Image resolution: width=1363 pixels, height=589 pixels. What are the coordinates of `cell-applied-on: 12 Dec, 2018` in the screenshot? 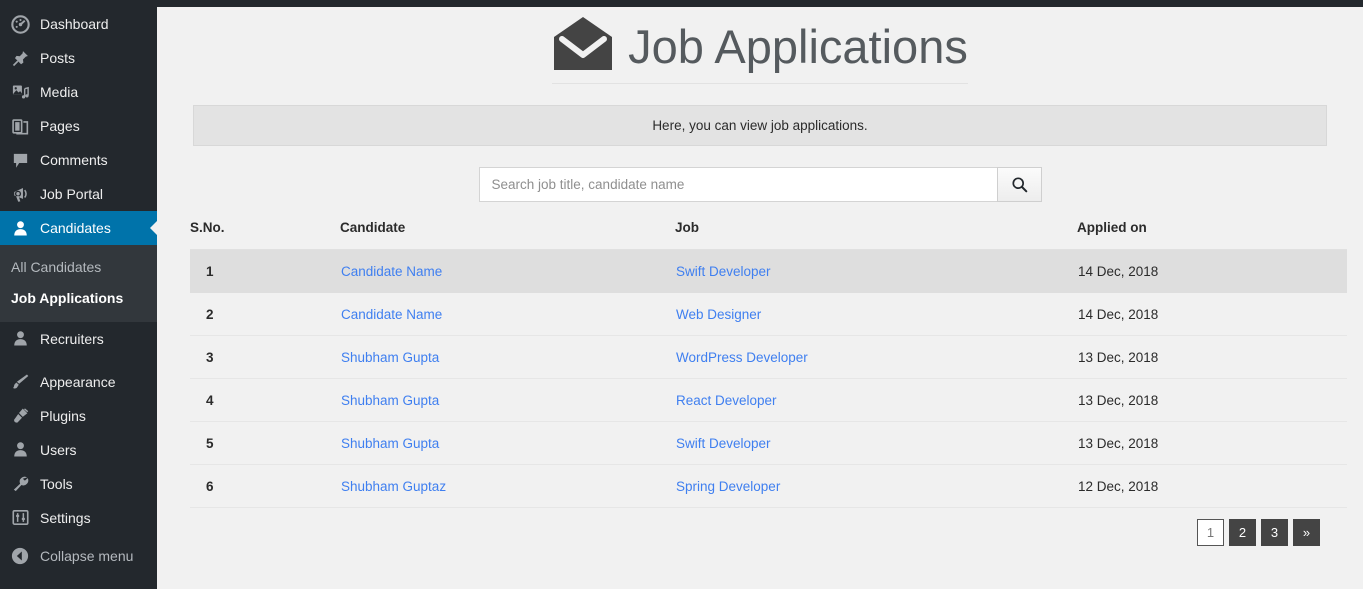 It's located at (1212, 486).